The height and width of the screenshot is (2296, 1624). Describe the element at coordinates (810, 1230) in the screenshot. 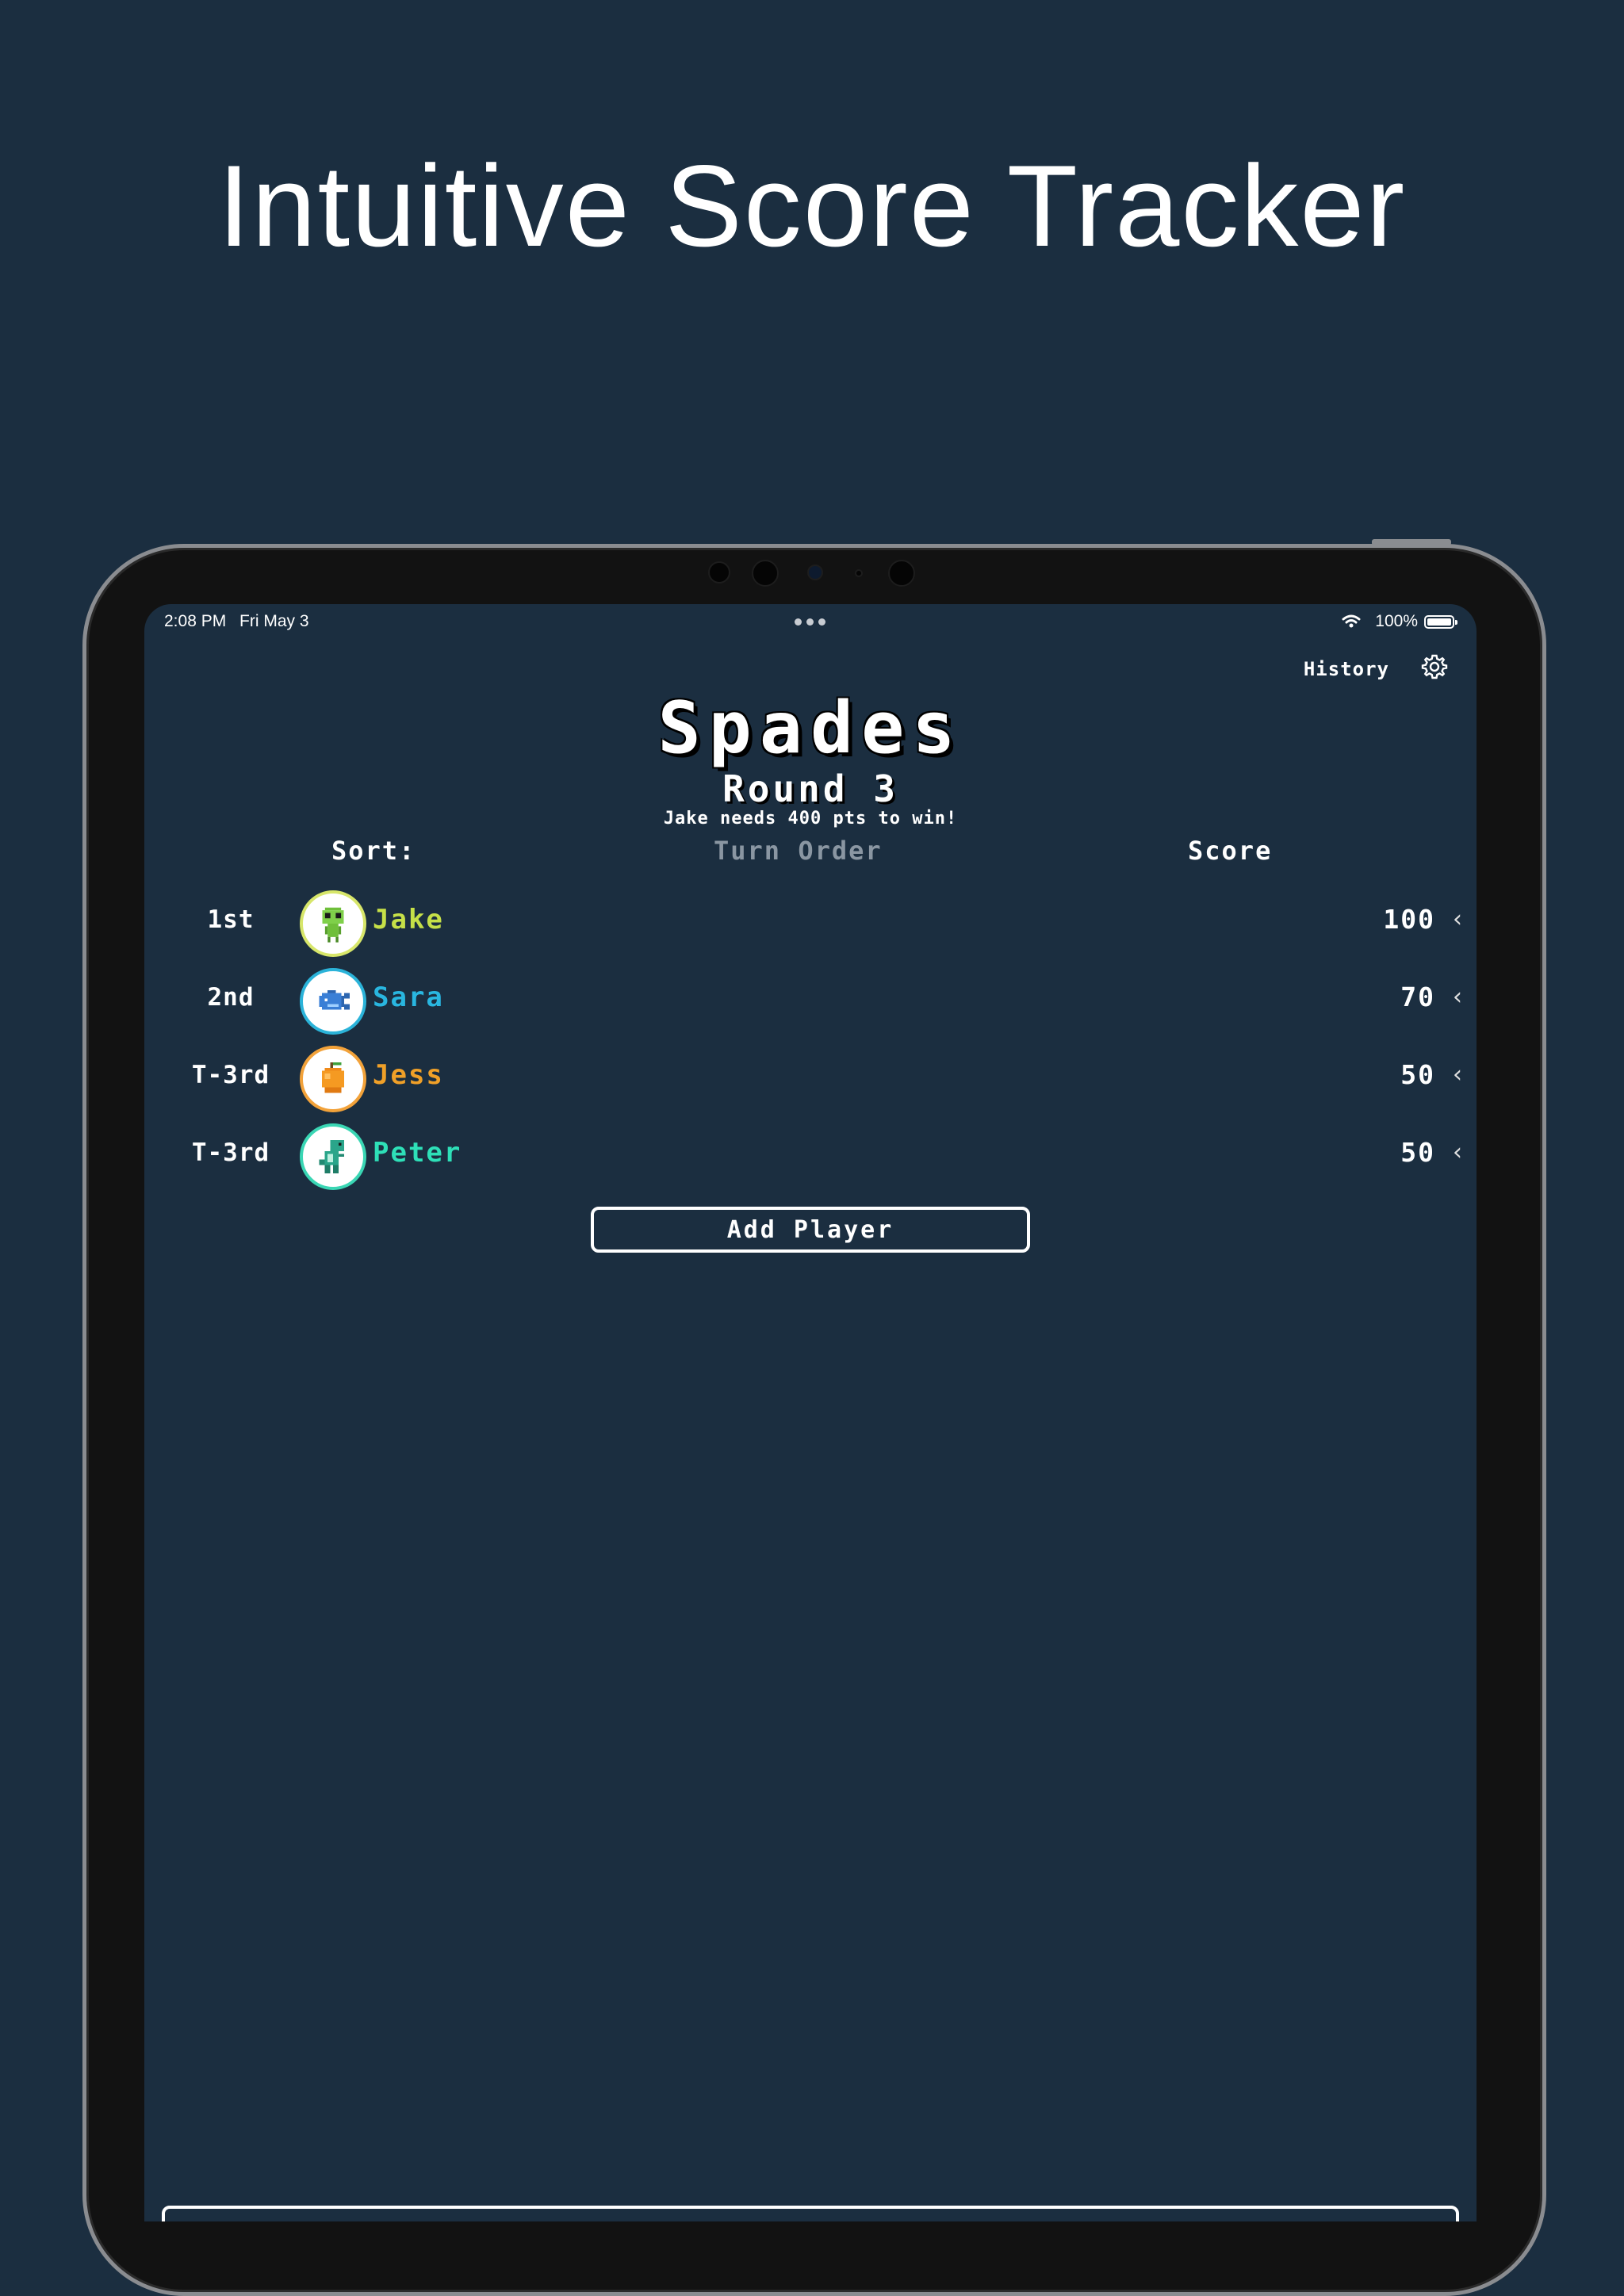

I see `add-player-button: Add Player` at that location.